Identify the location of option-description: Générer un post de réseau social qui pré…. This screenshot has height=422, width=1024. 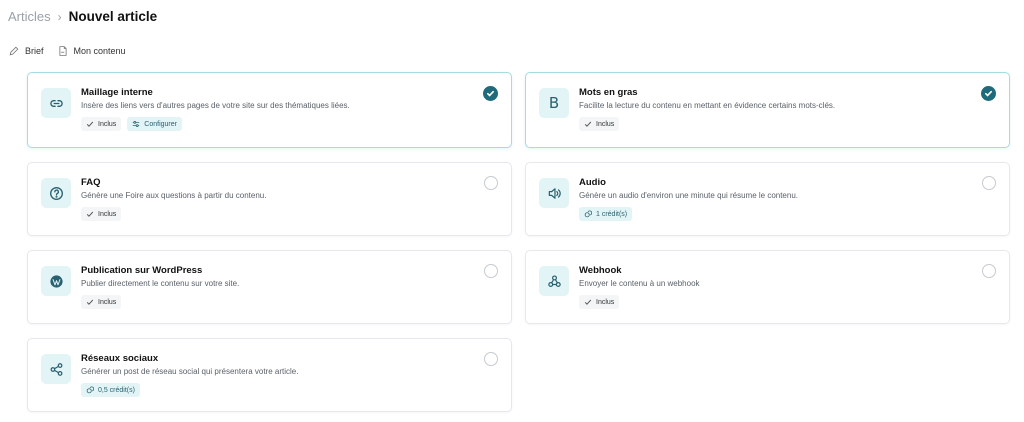
(190, 371).